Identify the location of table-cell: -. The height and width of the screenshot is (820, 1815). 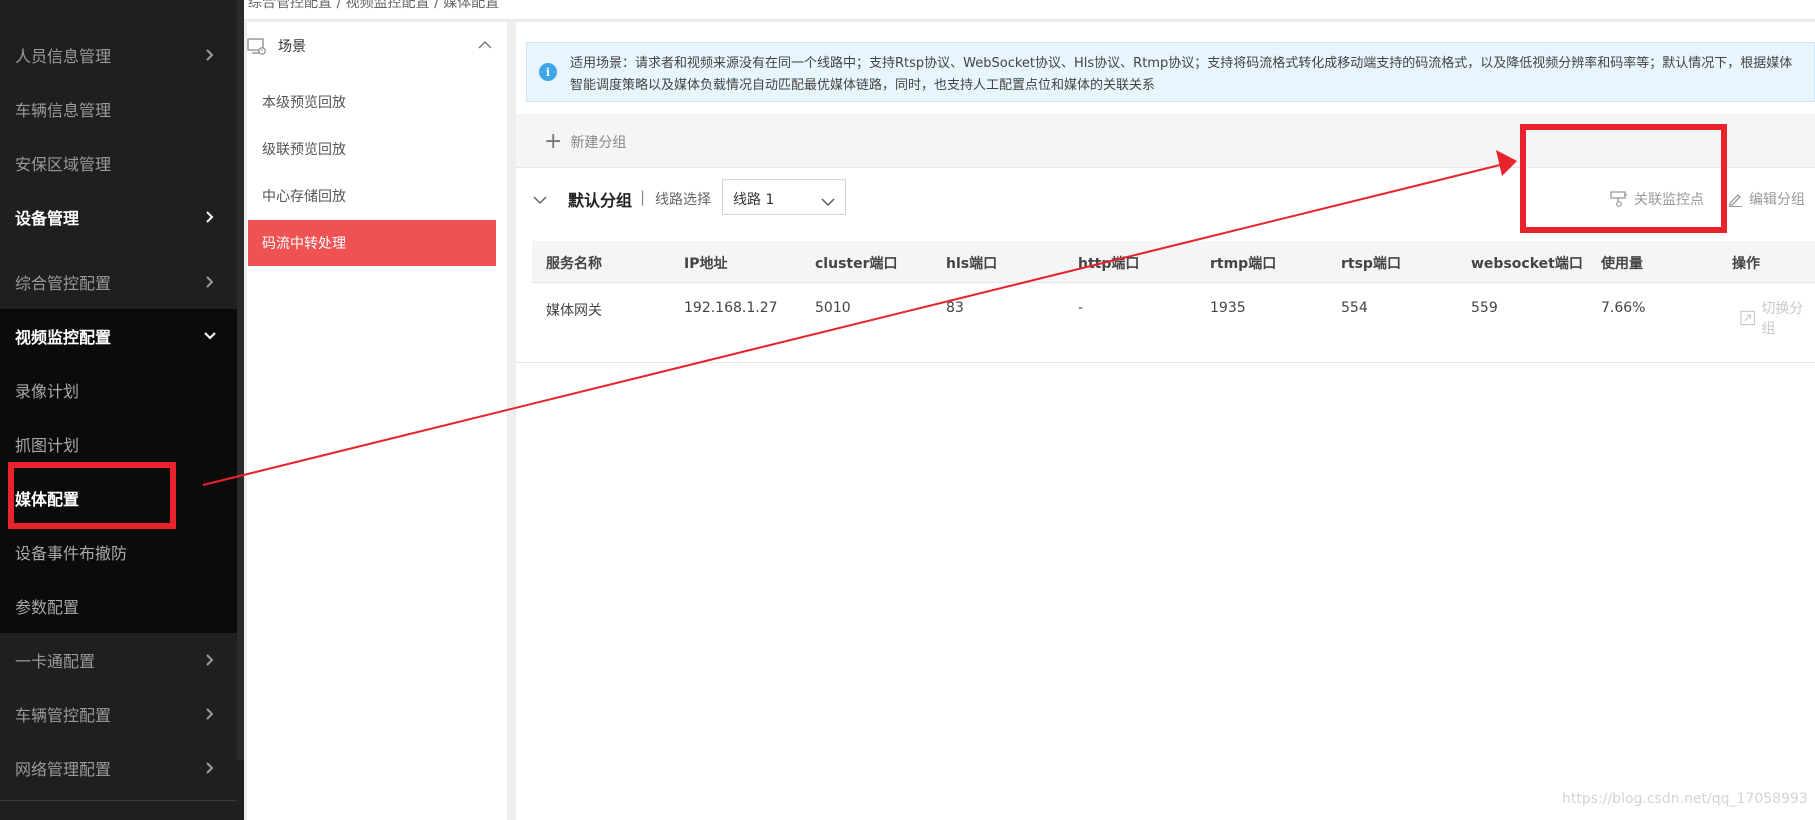
(1081, 308).